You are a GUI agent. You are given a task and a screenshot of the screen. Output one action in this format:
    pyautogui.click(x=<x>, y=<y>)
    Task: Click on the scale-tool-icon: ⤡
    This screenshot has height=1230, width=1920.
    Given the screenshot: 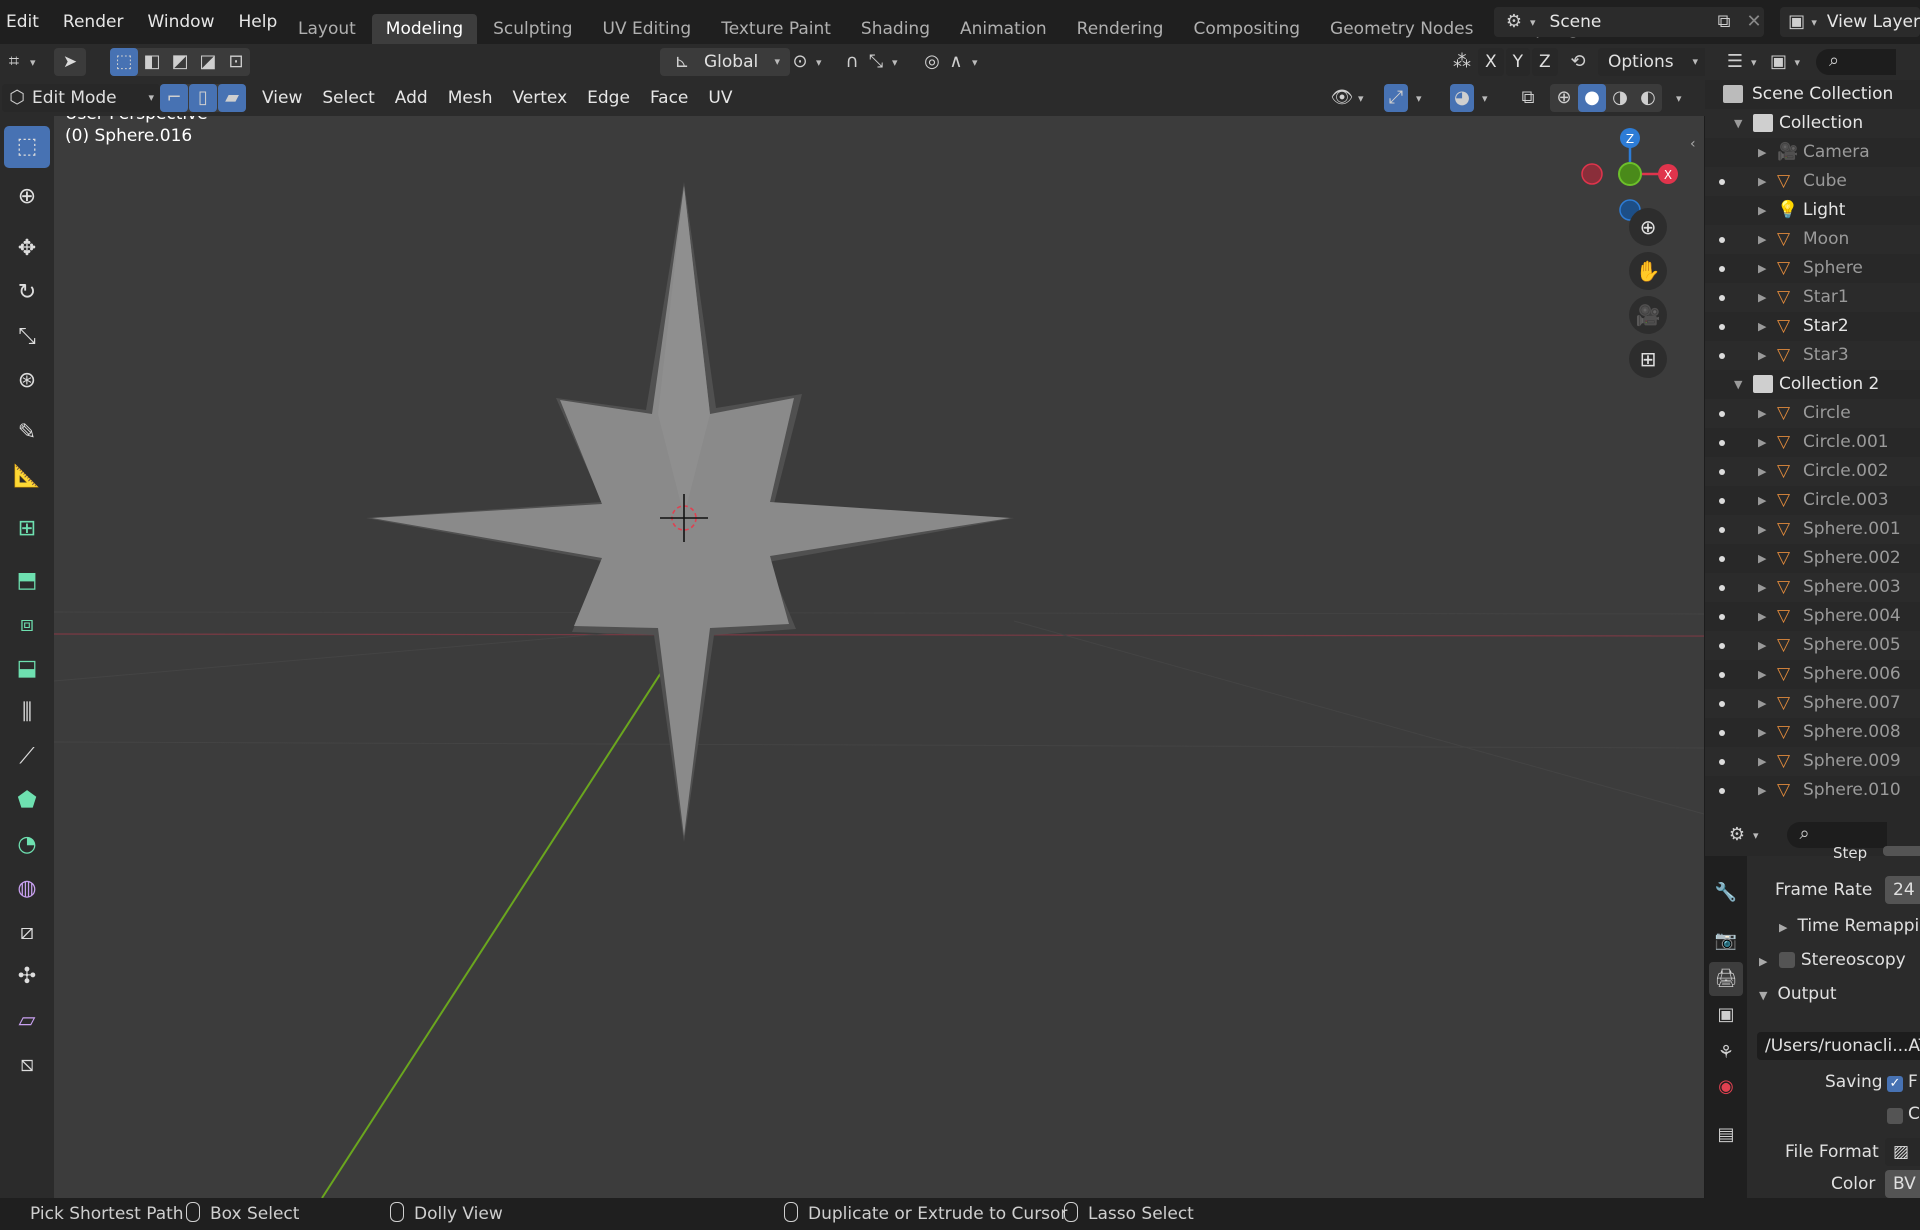 What is the action you would take?
    pyautogui.click(x=27, y=337)
    